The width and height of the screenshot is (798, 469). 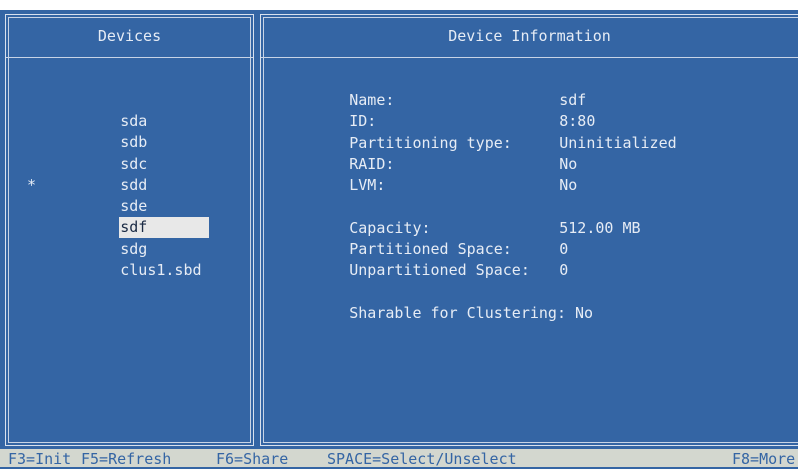 What do you see at coordinates (477, 217) in the screenshot?
I see `info-row-capacity: Capacity: 512.00 MB` at bounding box center [477, 217].